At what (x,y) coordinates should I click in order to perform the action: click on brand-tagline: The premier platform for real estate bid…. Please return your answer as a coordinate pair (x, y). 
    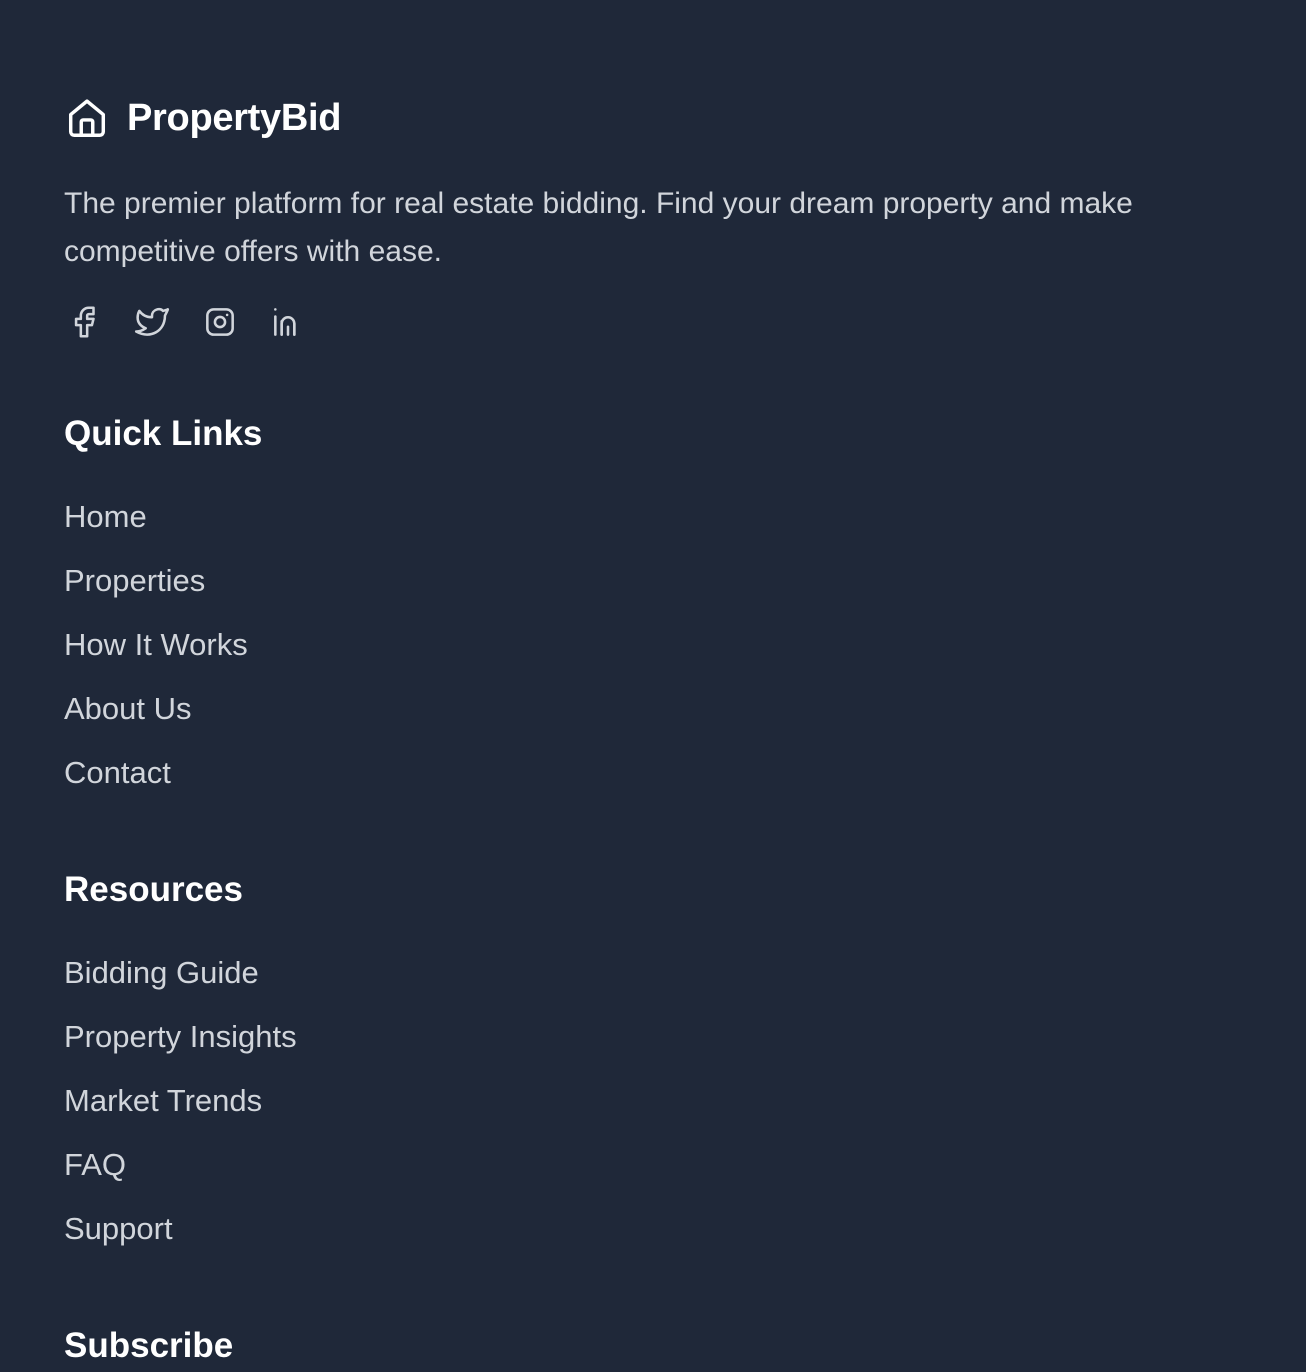
    Looking at the image, I should click on (598, 227).